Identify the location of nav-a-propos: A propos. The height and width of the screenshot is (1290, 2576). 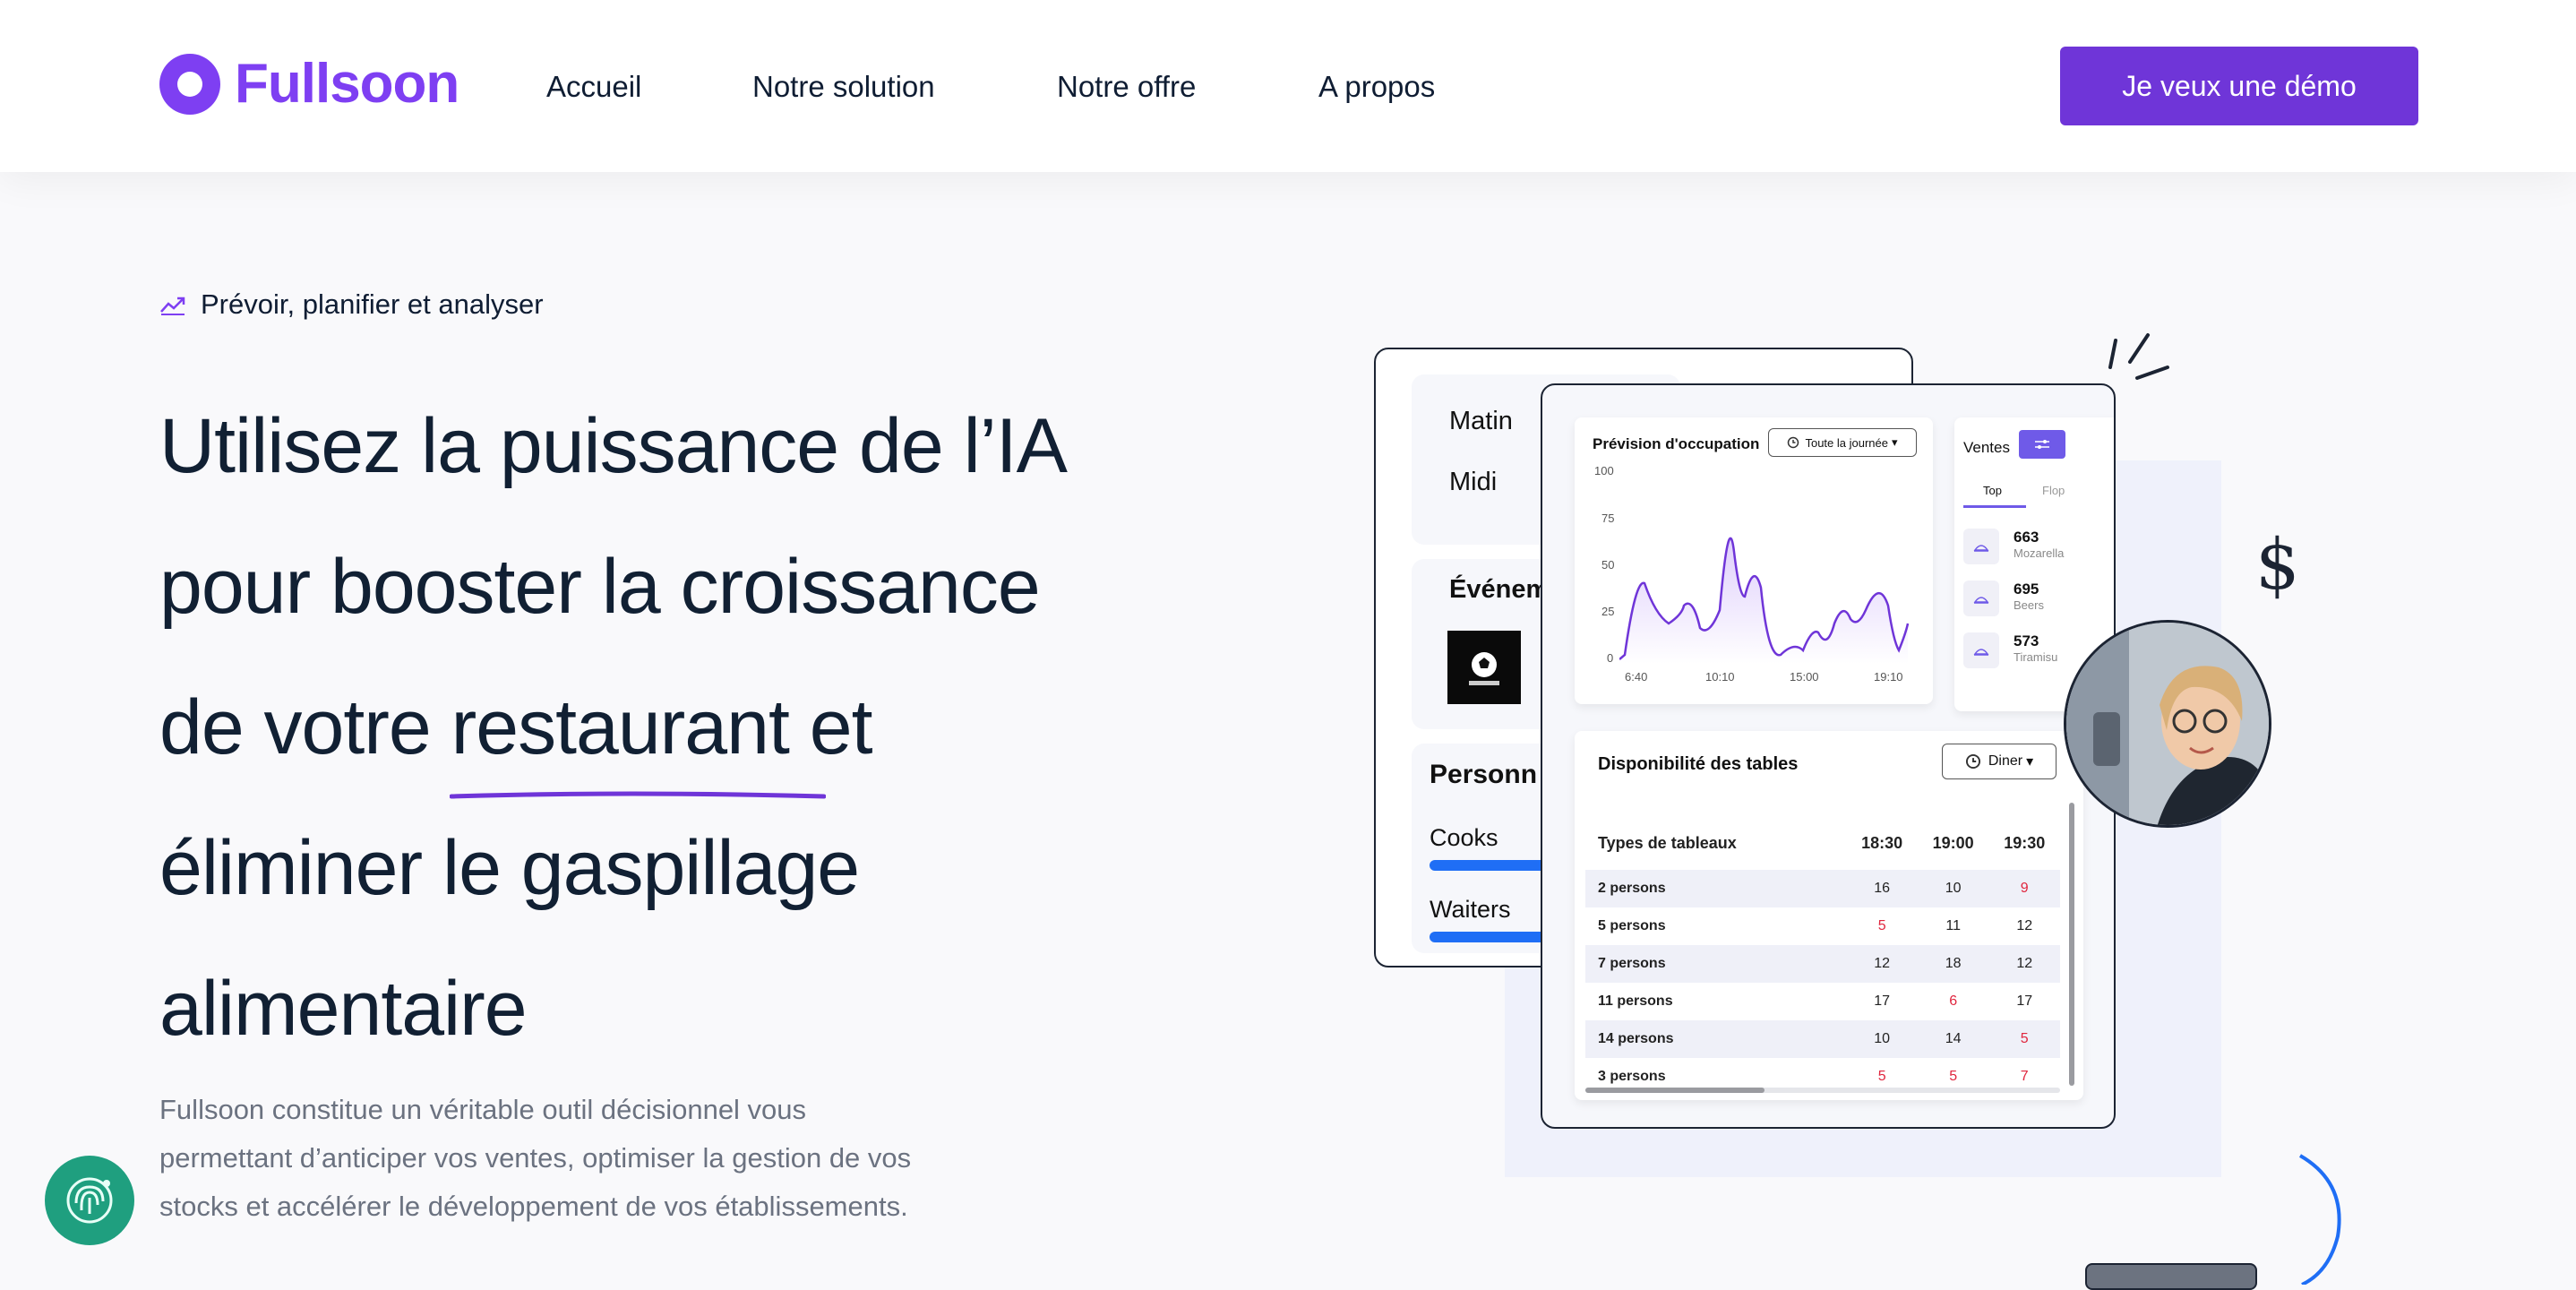
(1376, 87).